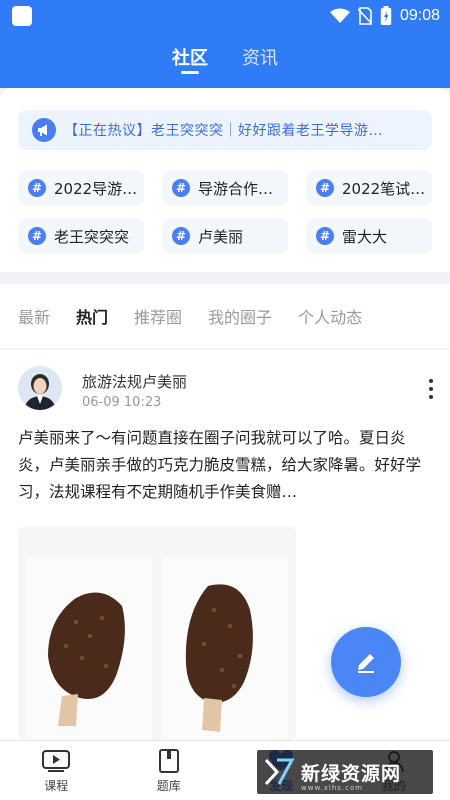 Image resolution: width=450 pixels, height=800 pixels. What do you see at coordinates (190, 60) in the screenshot?
I see `tab-community: 社区` at bounding box center [190, 60].